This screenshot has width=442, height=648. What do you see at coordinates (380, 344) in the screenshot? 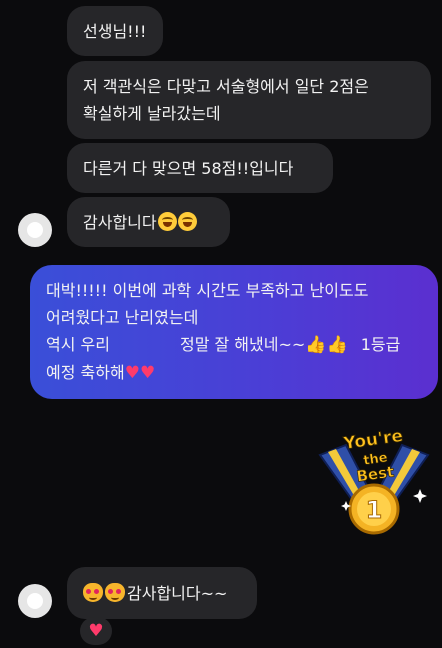
I see `message-text-part: 1등급` at bounding box center [380, 344].